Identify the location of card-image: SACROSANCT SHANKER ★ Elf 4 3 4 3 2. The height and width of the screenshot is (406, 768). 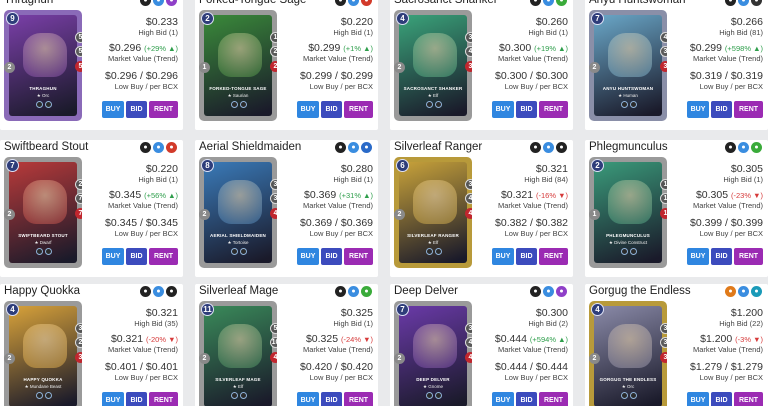
(433, 65).